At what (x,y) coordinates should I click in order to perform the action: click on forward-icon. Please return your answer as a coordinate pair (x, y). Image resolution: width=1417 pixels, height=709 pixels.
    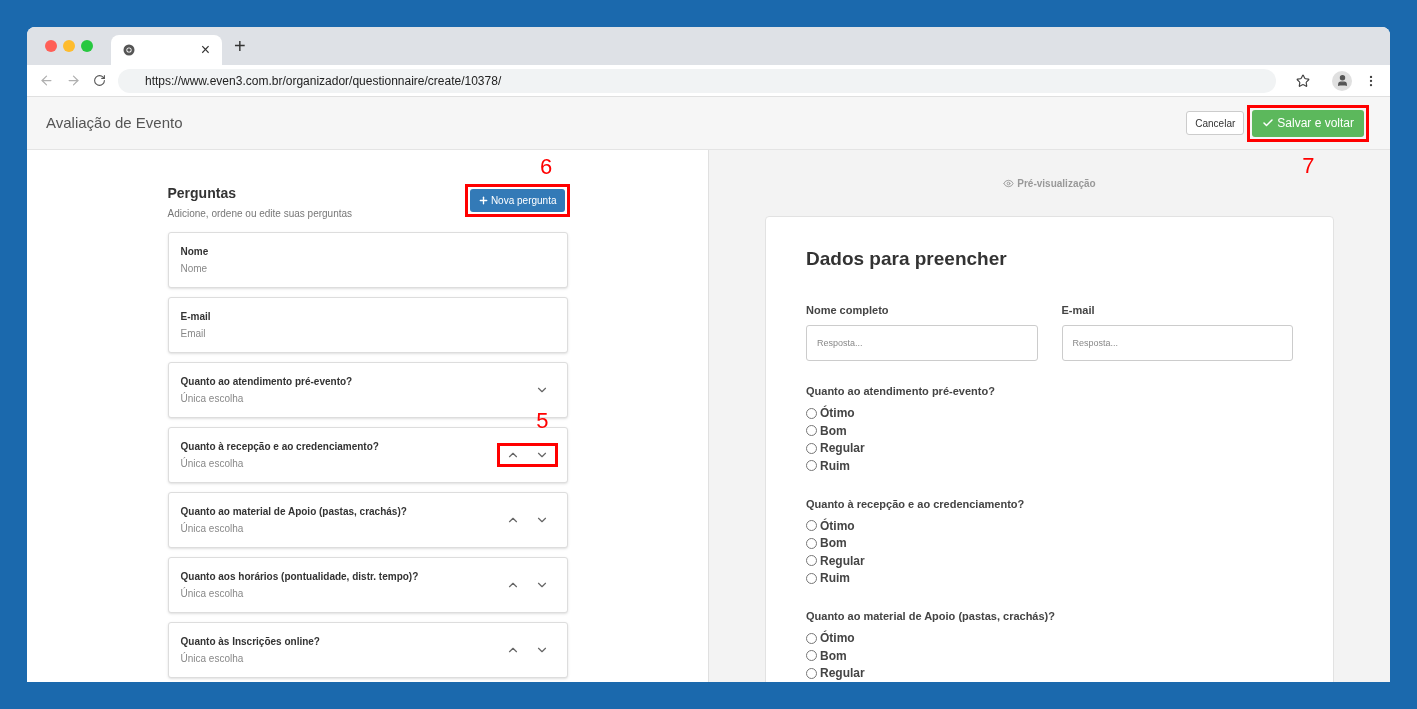
    Looking at the image, I should click on (73, 80).